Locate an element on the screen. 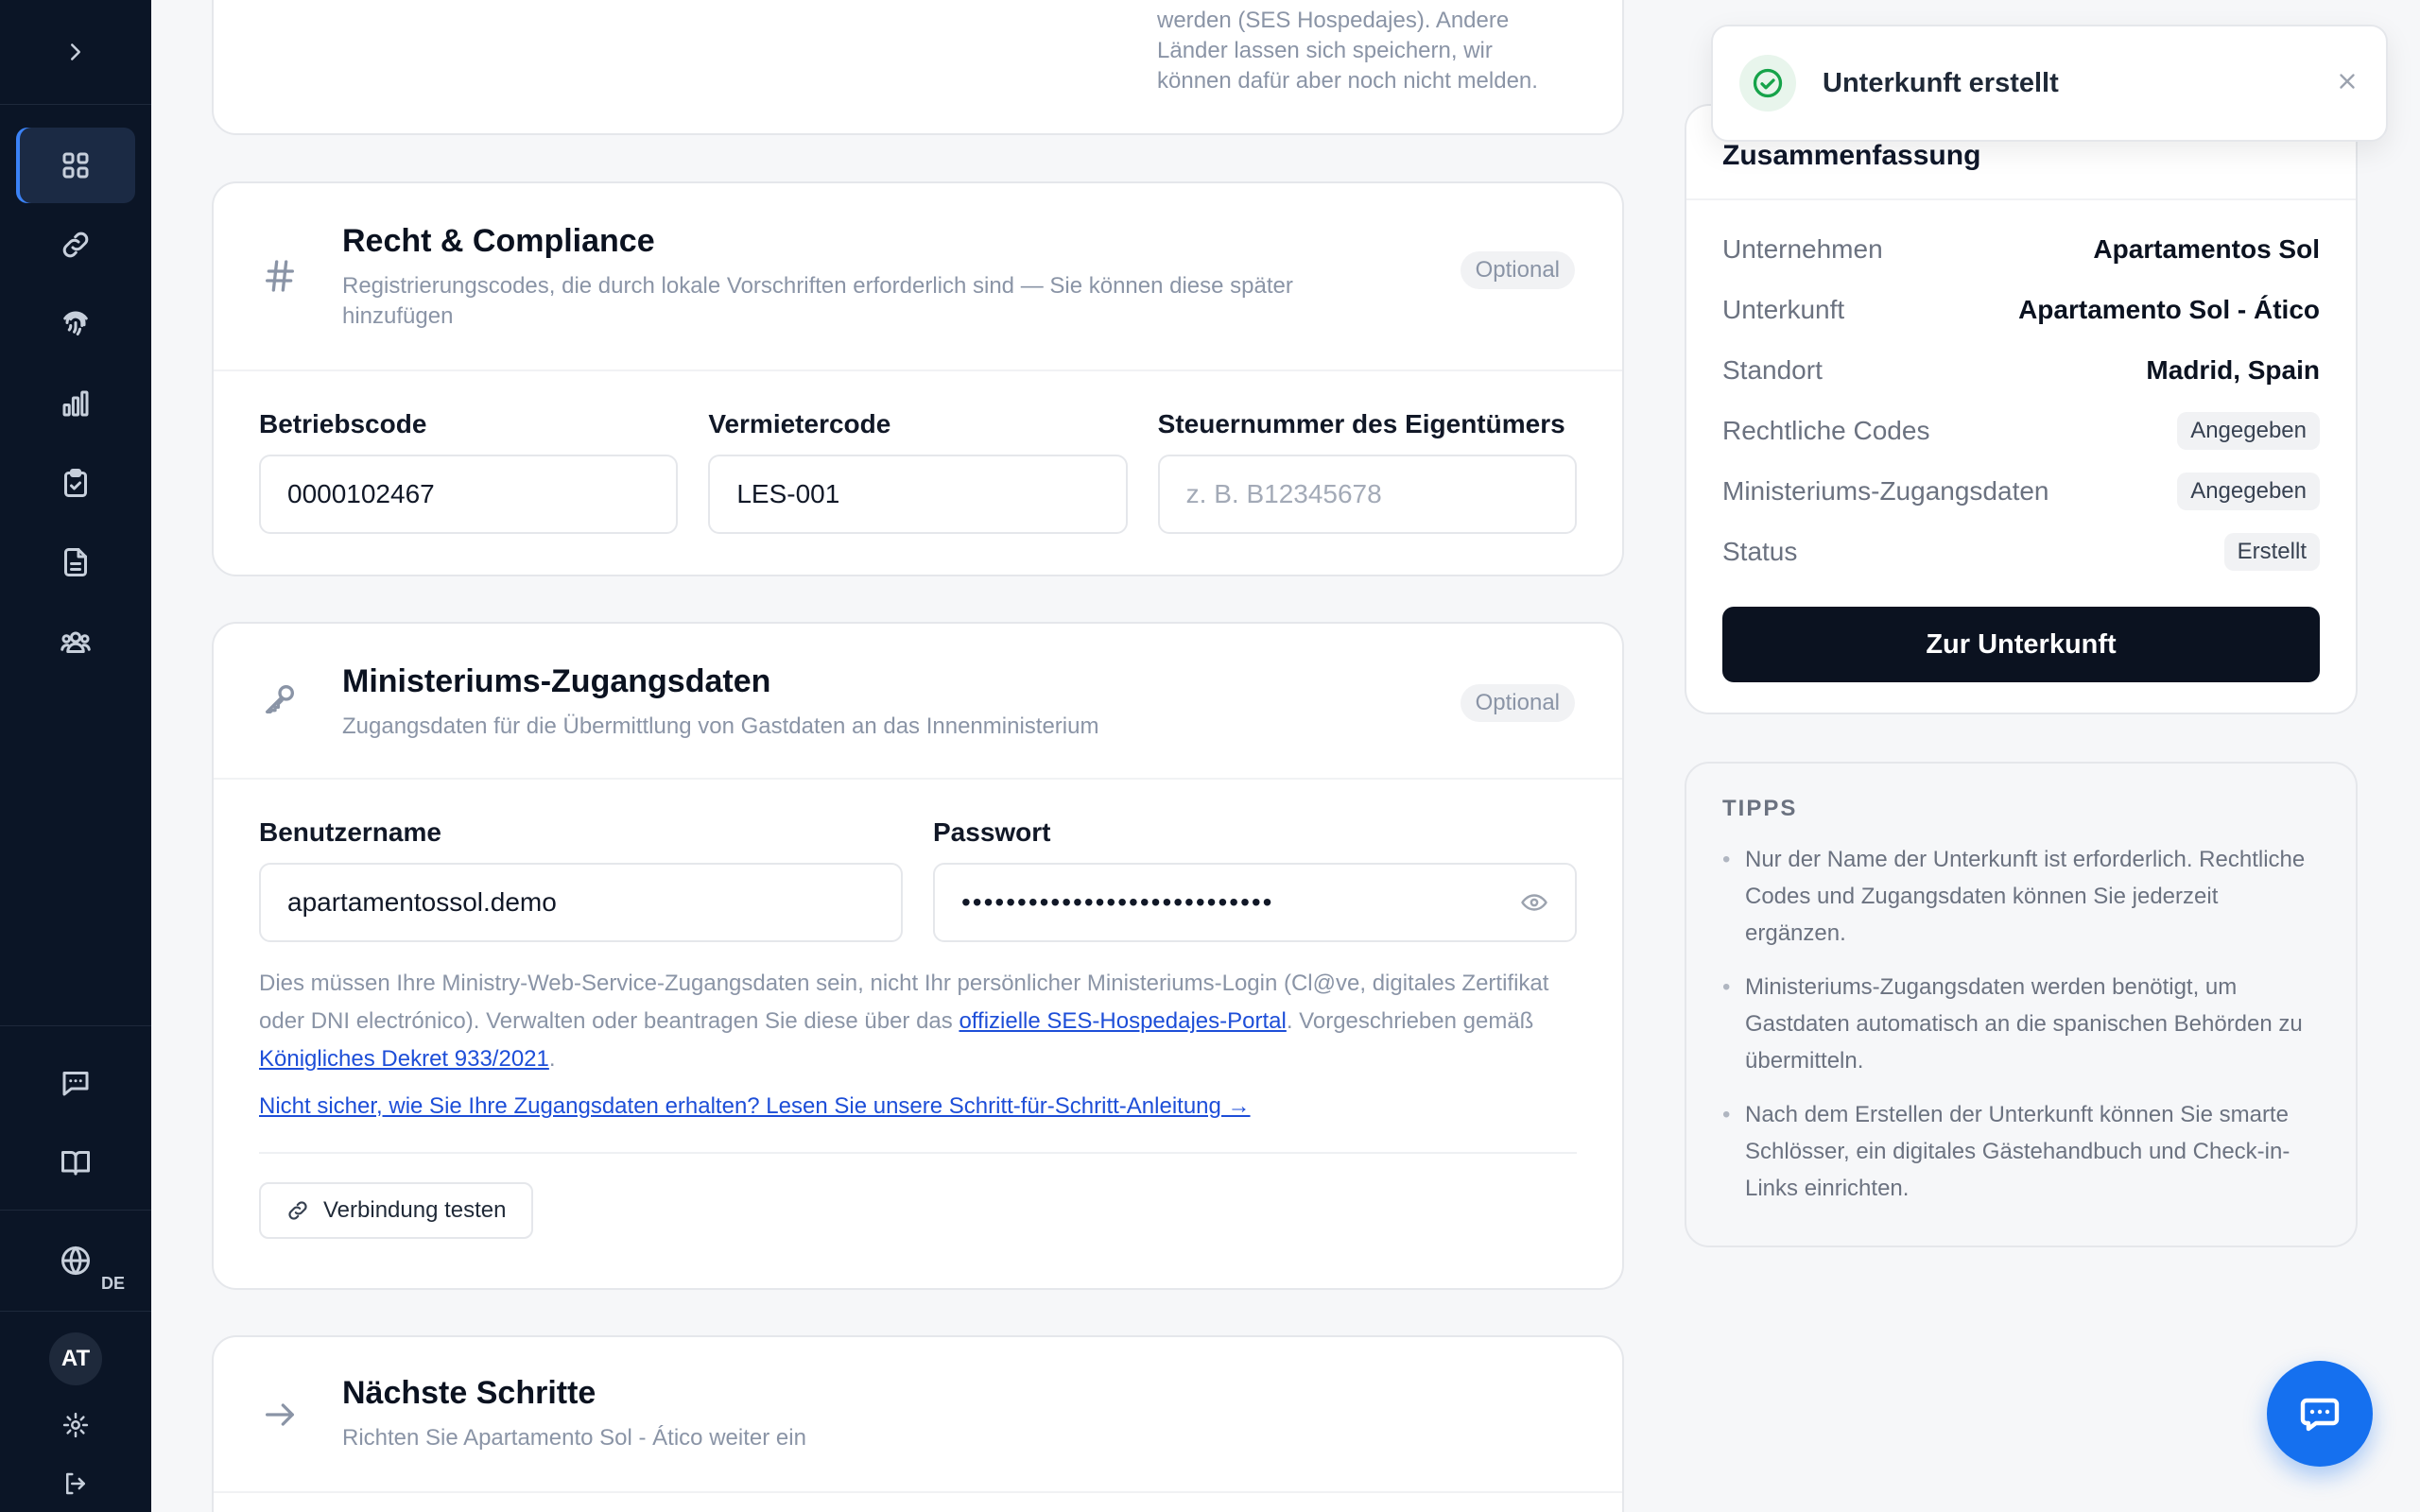  clipboard-check-icon is located at coordinates (75, 483).